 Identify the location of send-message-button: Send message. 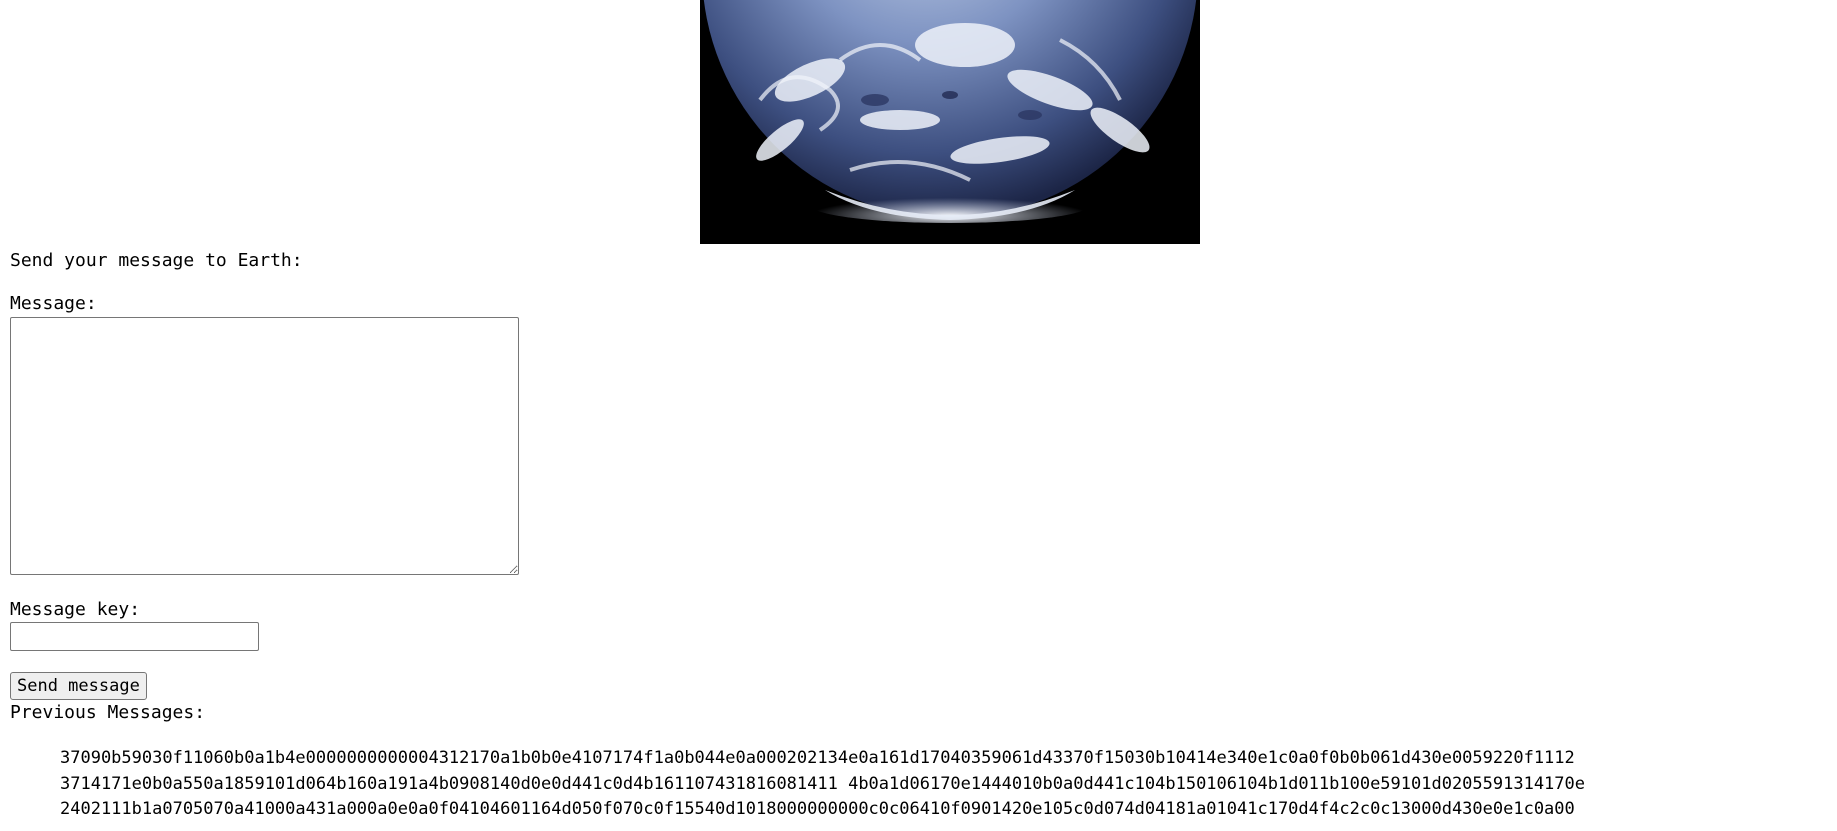
(78, 686).